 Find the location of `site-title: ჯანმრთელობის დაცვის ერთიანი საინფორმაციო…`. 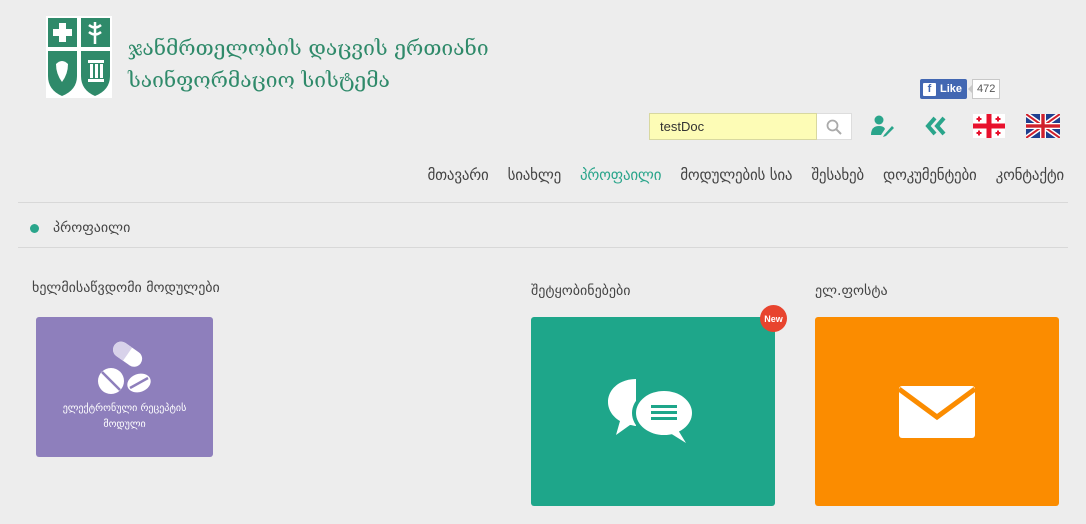

site-title: ჯანმრთელობის დაცვის ერთიანი საინფორმაციო… is located at coordinates (308, 64).